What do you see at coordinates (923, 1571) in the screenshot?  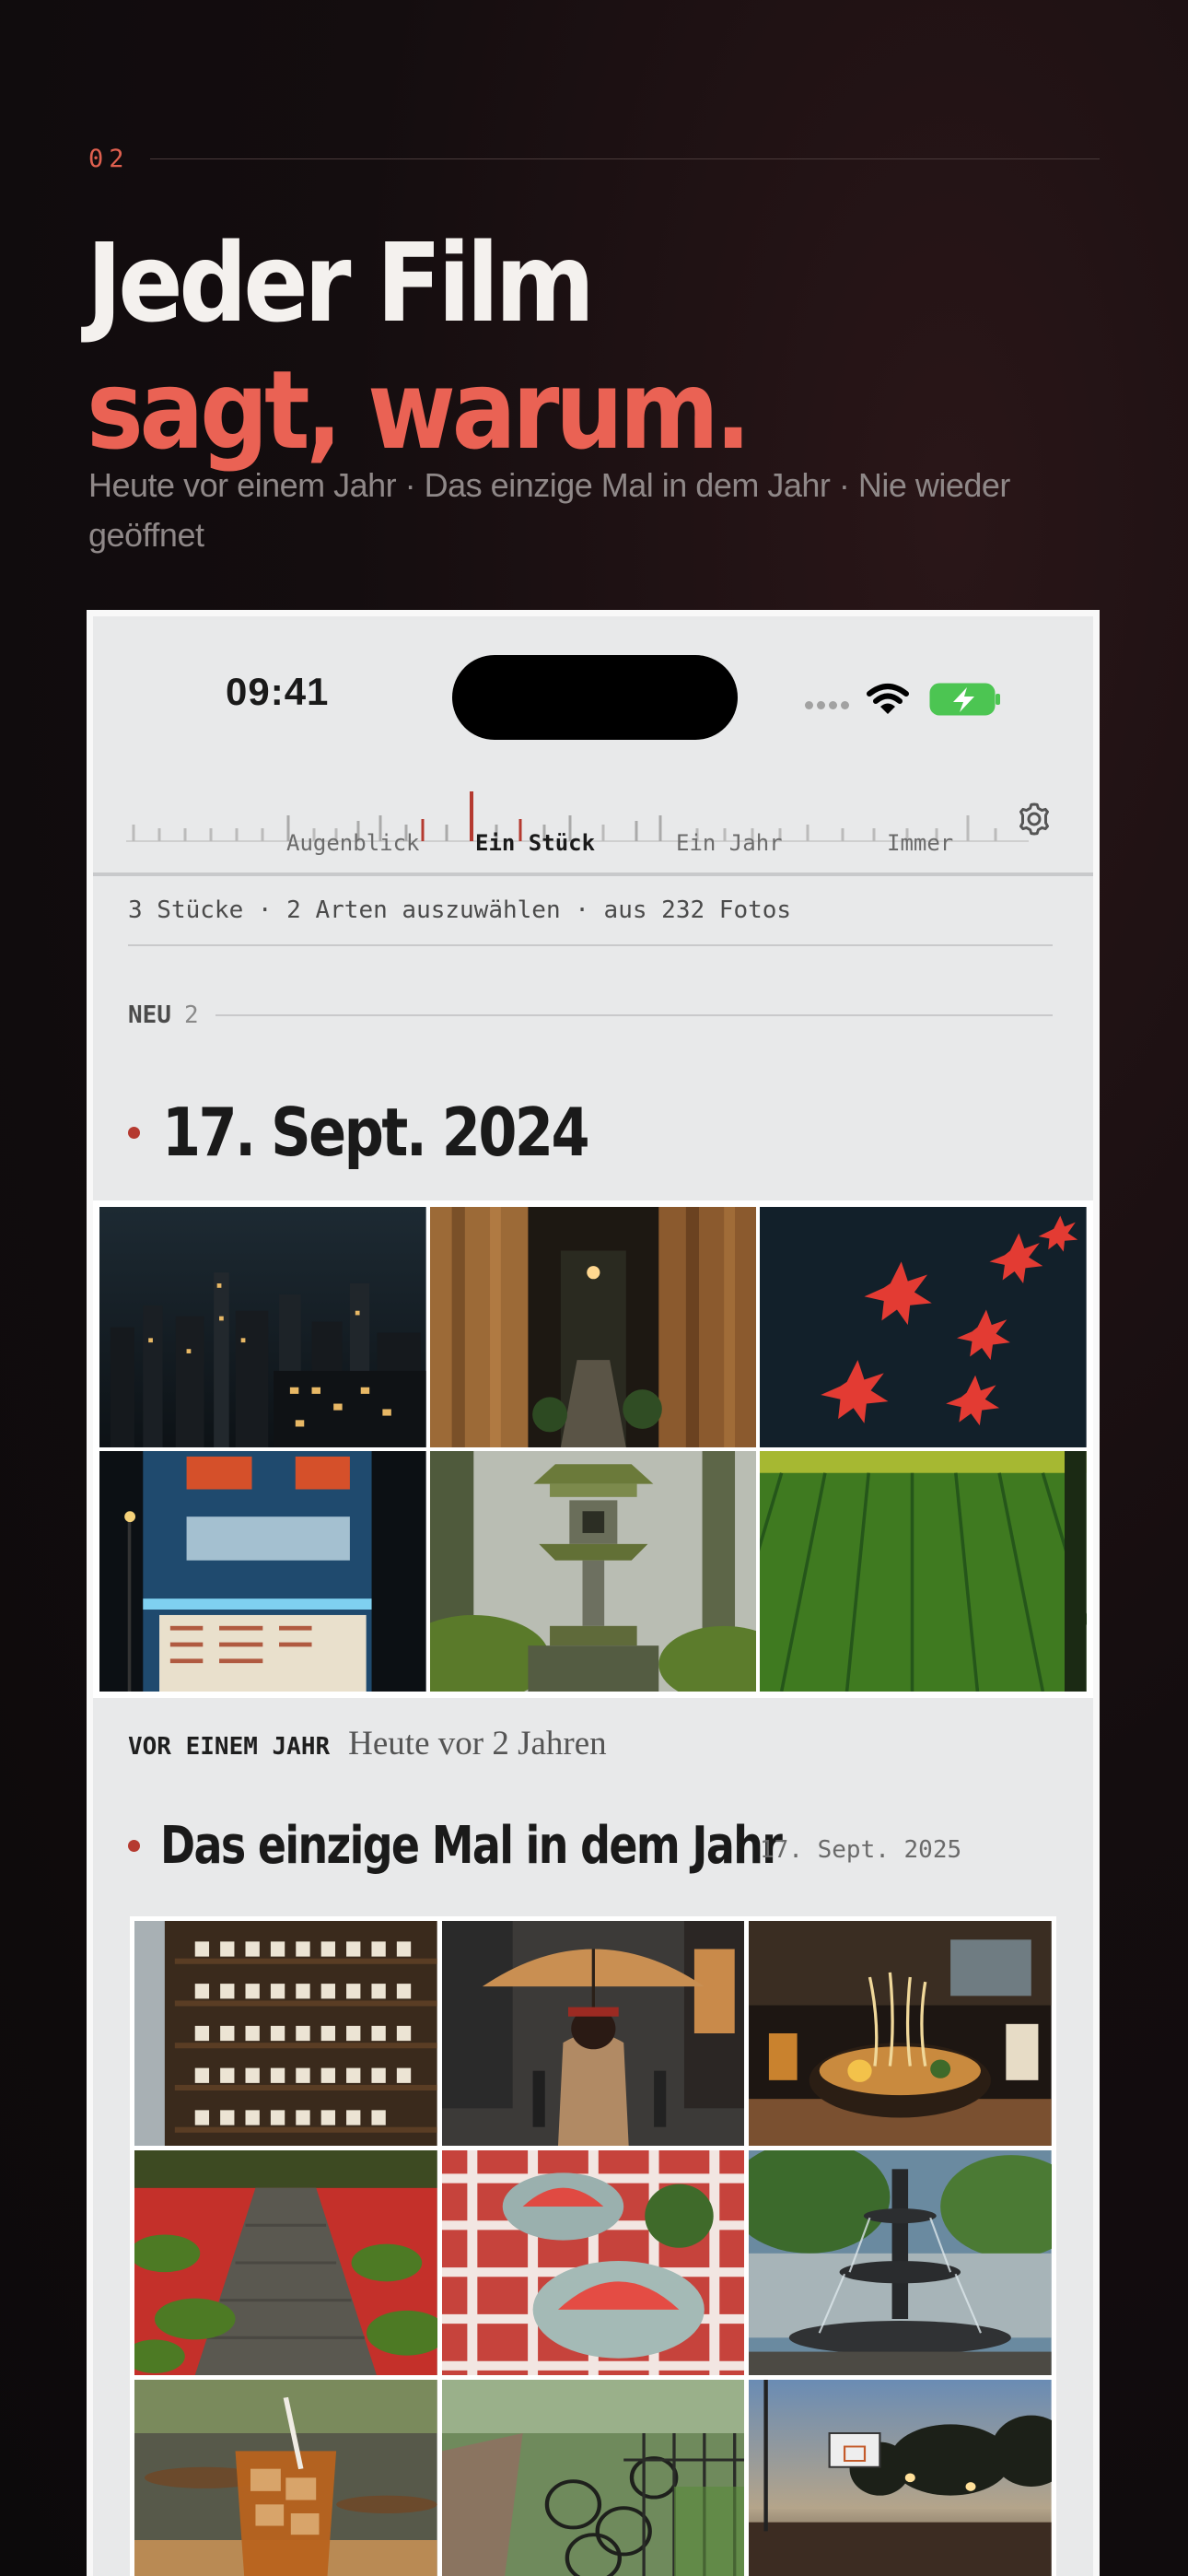 I see `photo-rice-field` at bounding box center [923, 1571].